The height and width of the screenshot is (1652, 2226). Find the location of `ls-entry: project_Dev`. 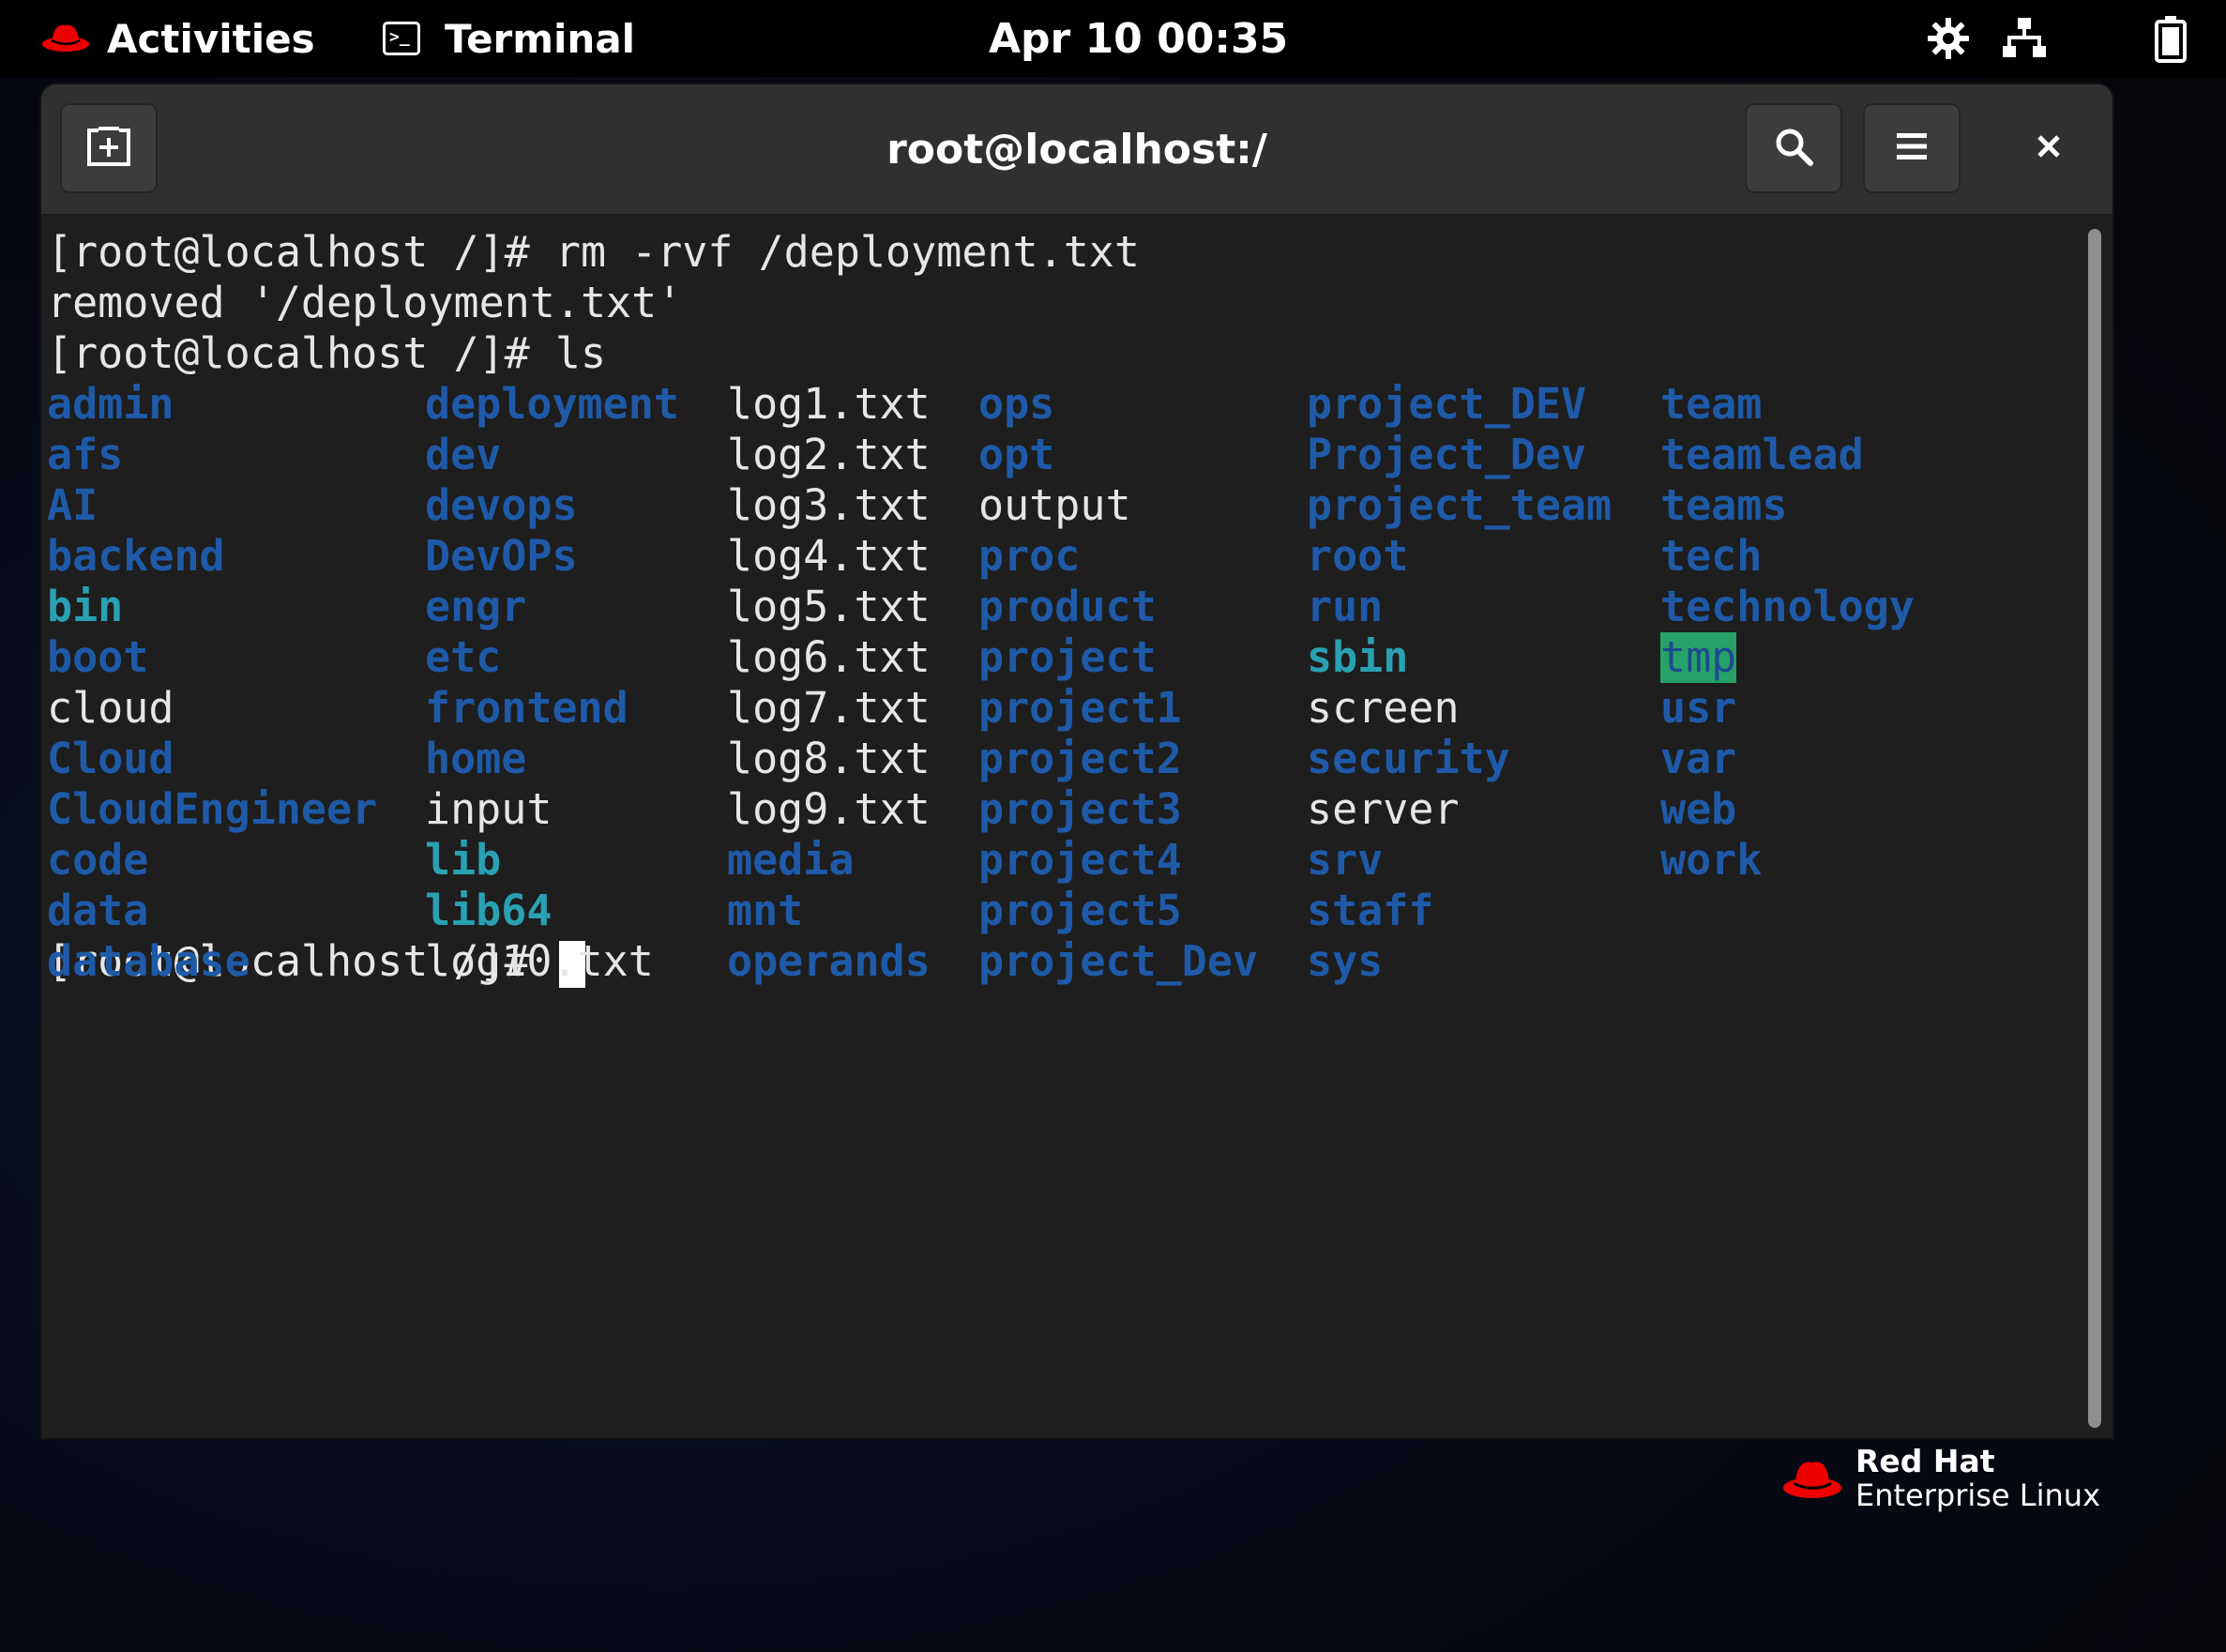

ls-entry: project_Dev is located at coordinates (1118, 961).